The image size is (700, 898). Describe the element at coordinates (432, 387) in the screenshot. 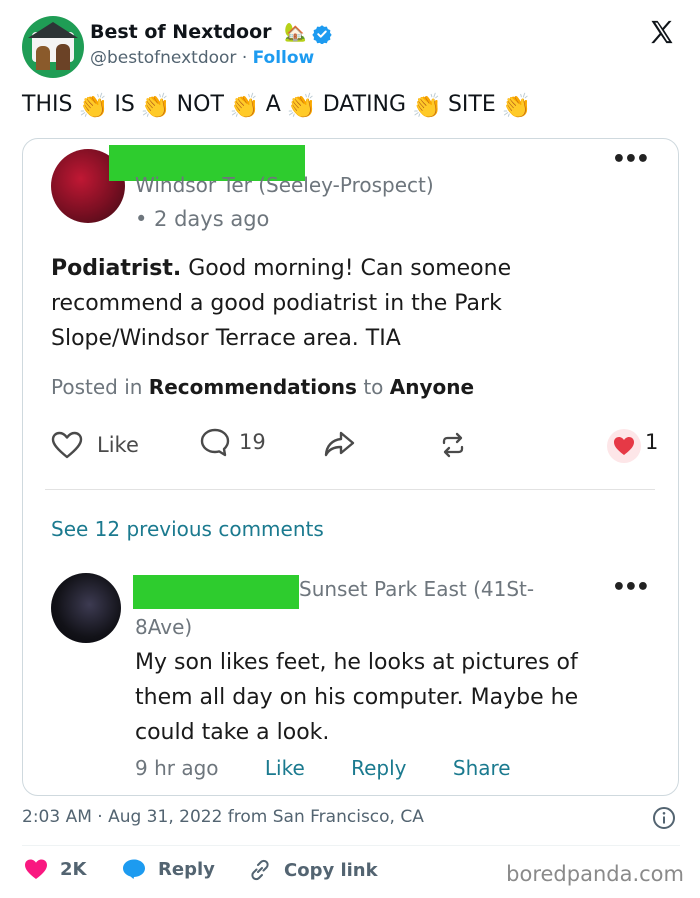

I see `post-audience: Anyone` at that location.